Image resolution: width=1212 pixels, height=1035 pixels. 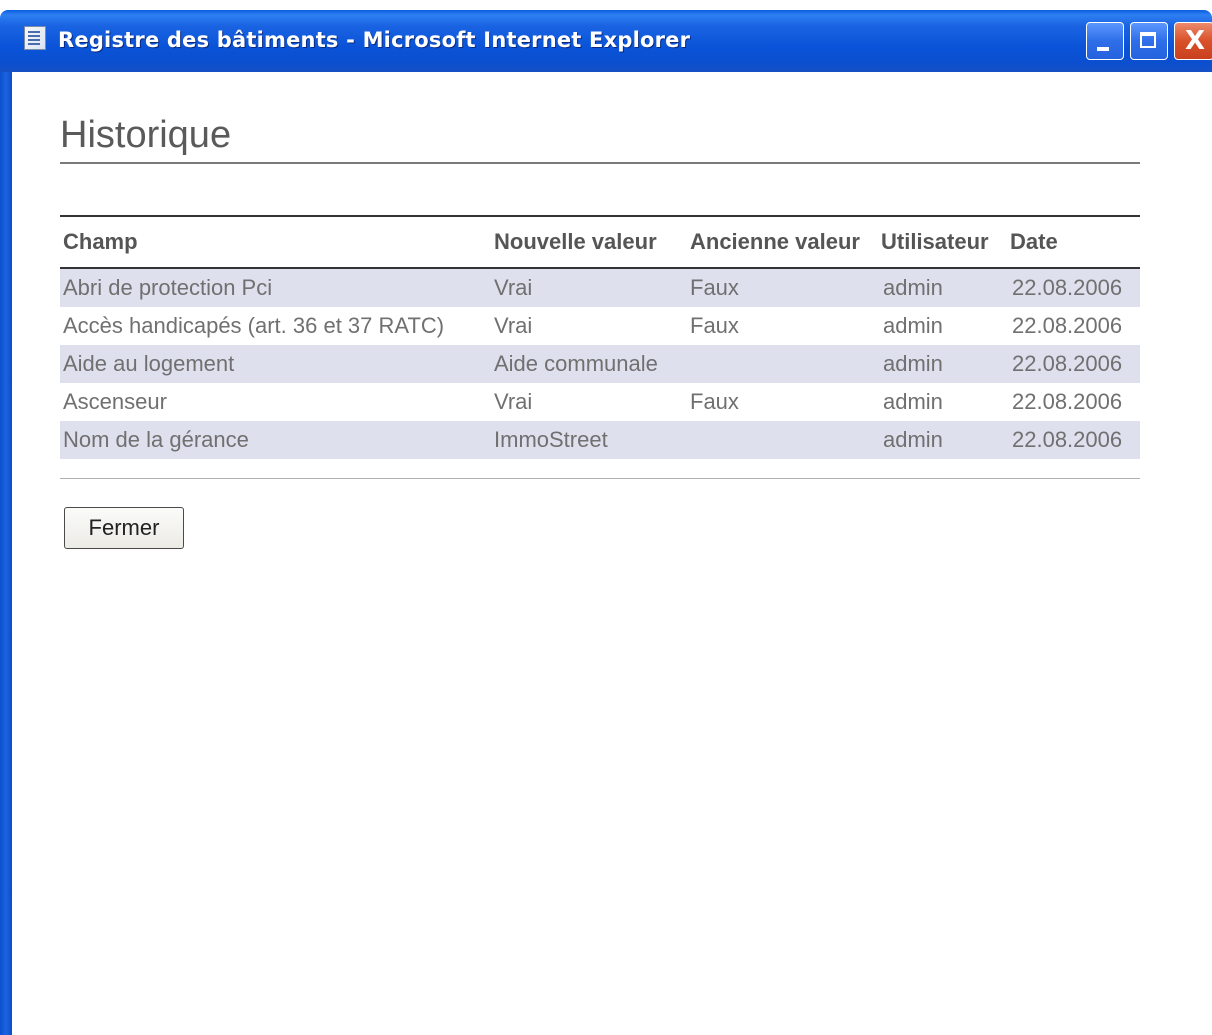 I want to click on cell-field: Ascenseur, so click(x=115, y=401).